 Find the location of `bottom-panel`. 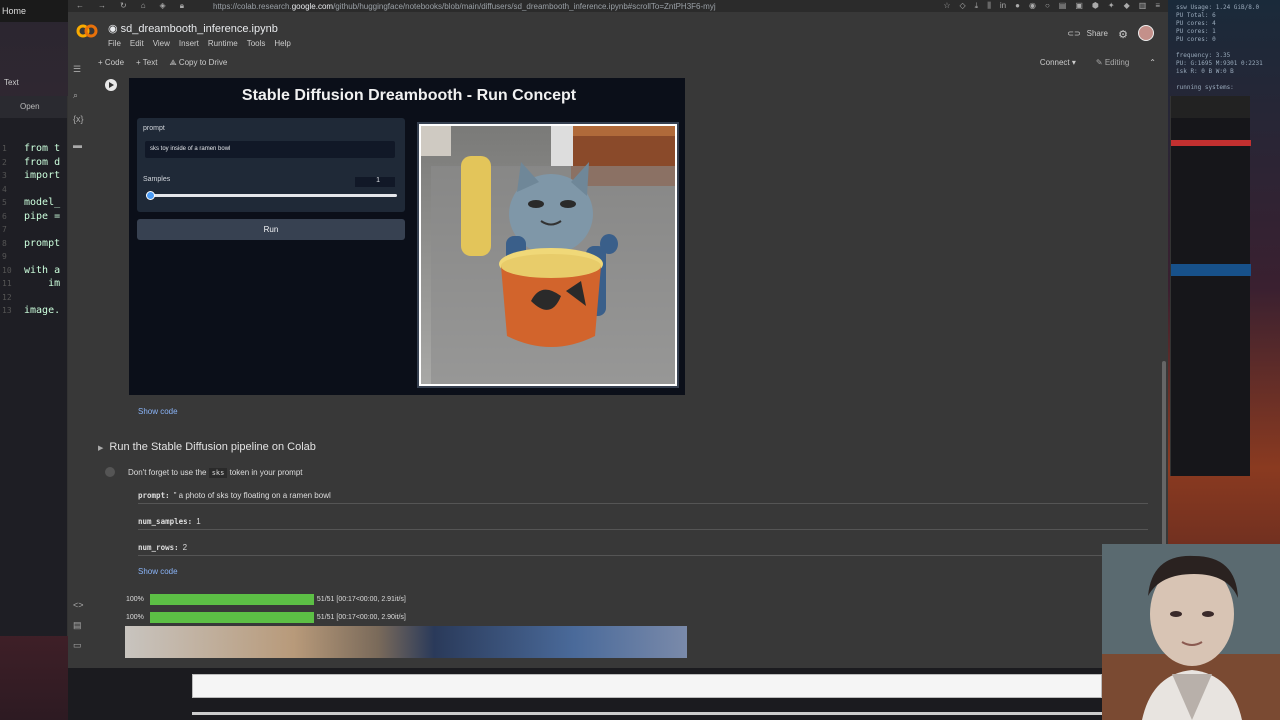

bottom-panel is located at coordinates (647, 686).